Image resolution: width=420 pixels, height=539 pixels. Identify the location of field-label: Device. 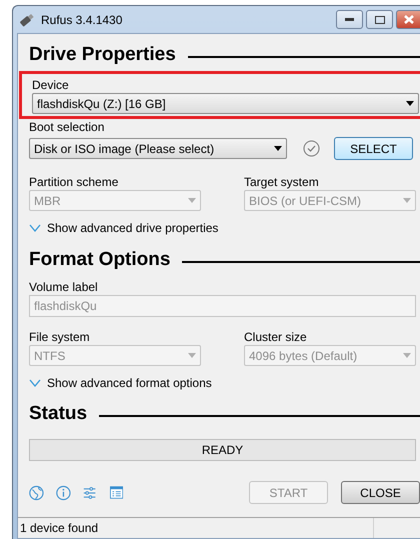
(51, 85).